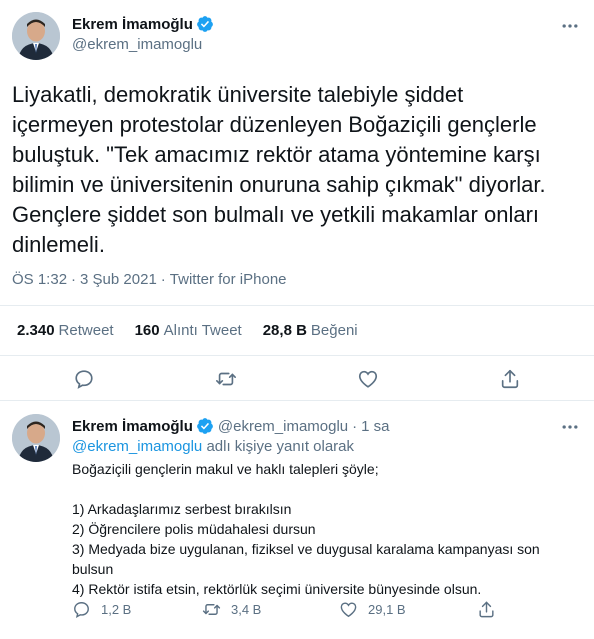  What do you see at coordinates (132, 24) in the screenshot?
I see `author-name: Ekrem İmamoğlu` at bounding box center [132, 24].